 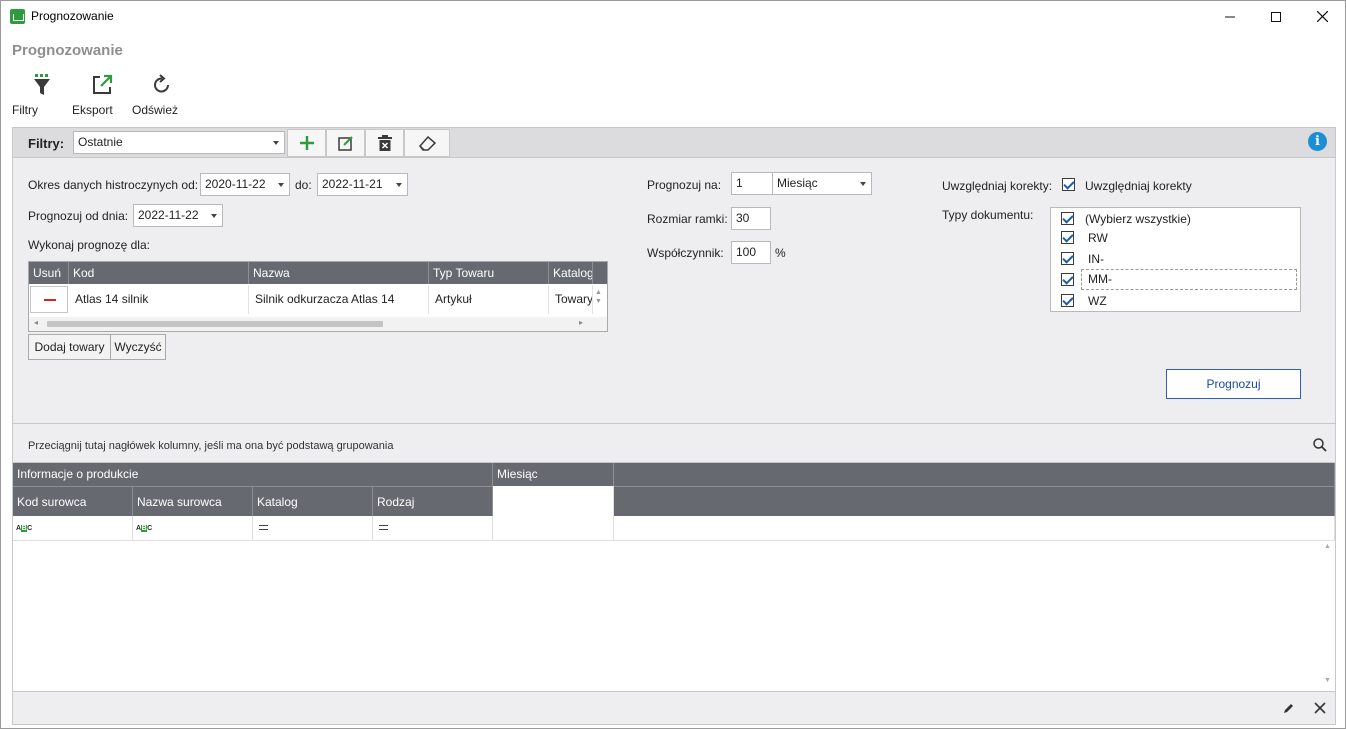 What do you see at coordinates (49, 273) in the screenshot?
I see `col-remove: Usuń` at bounding box center [49, 273].